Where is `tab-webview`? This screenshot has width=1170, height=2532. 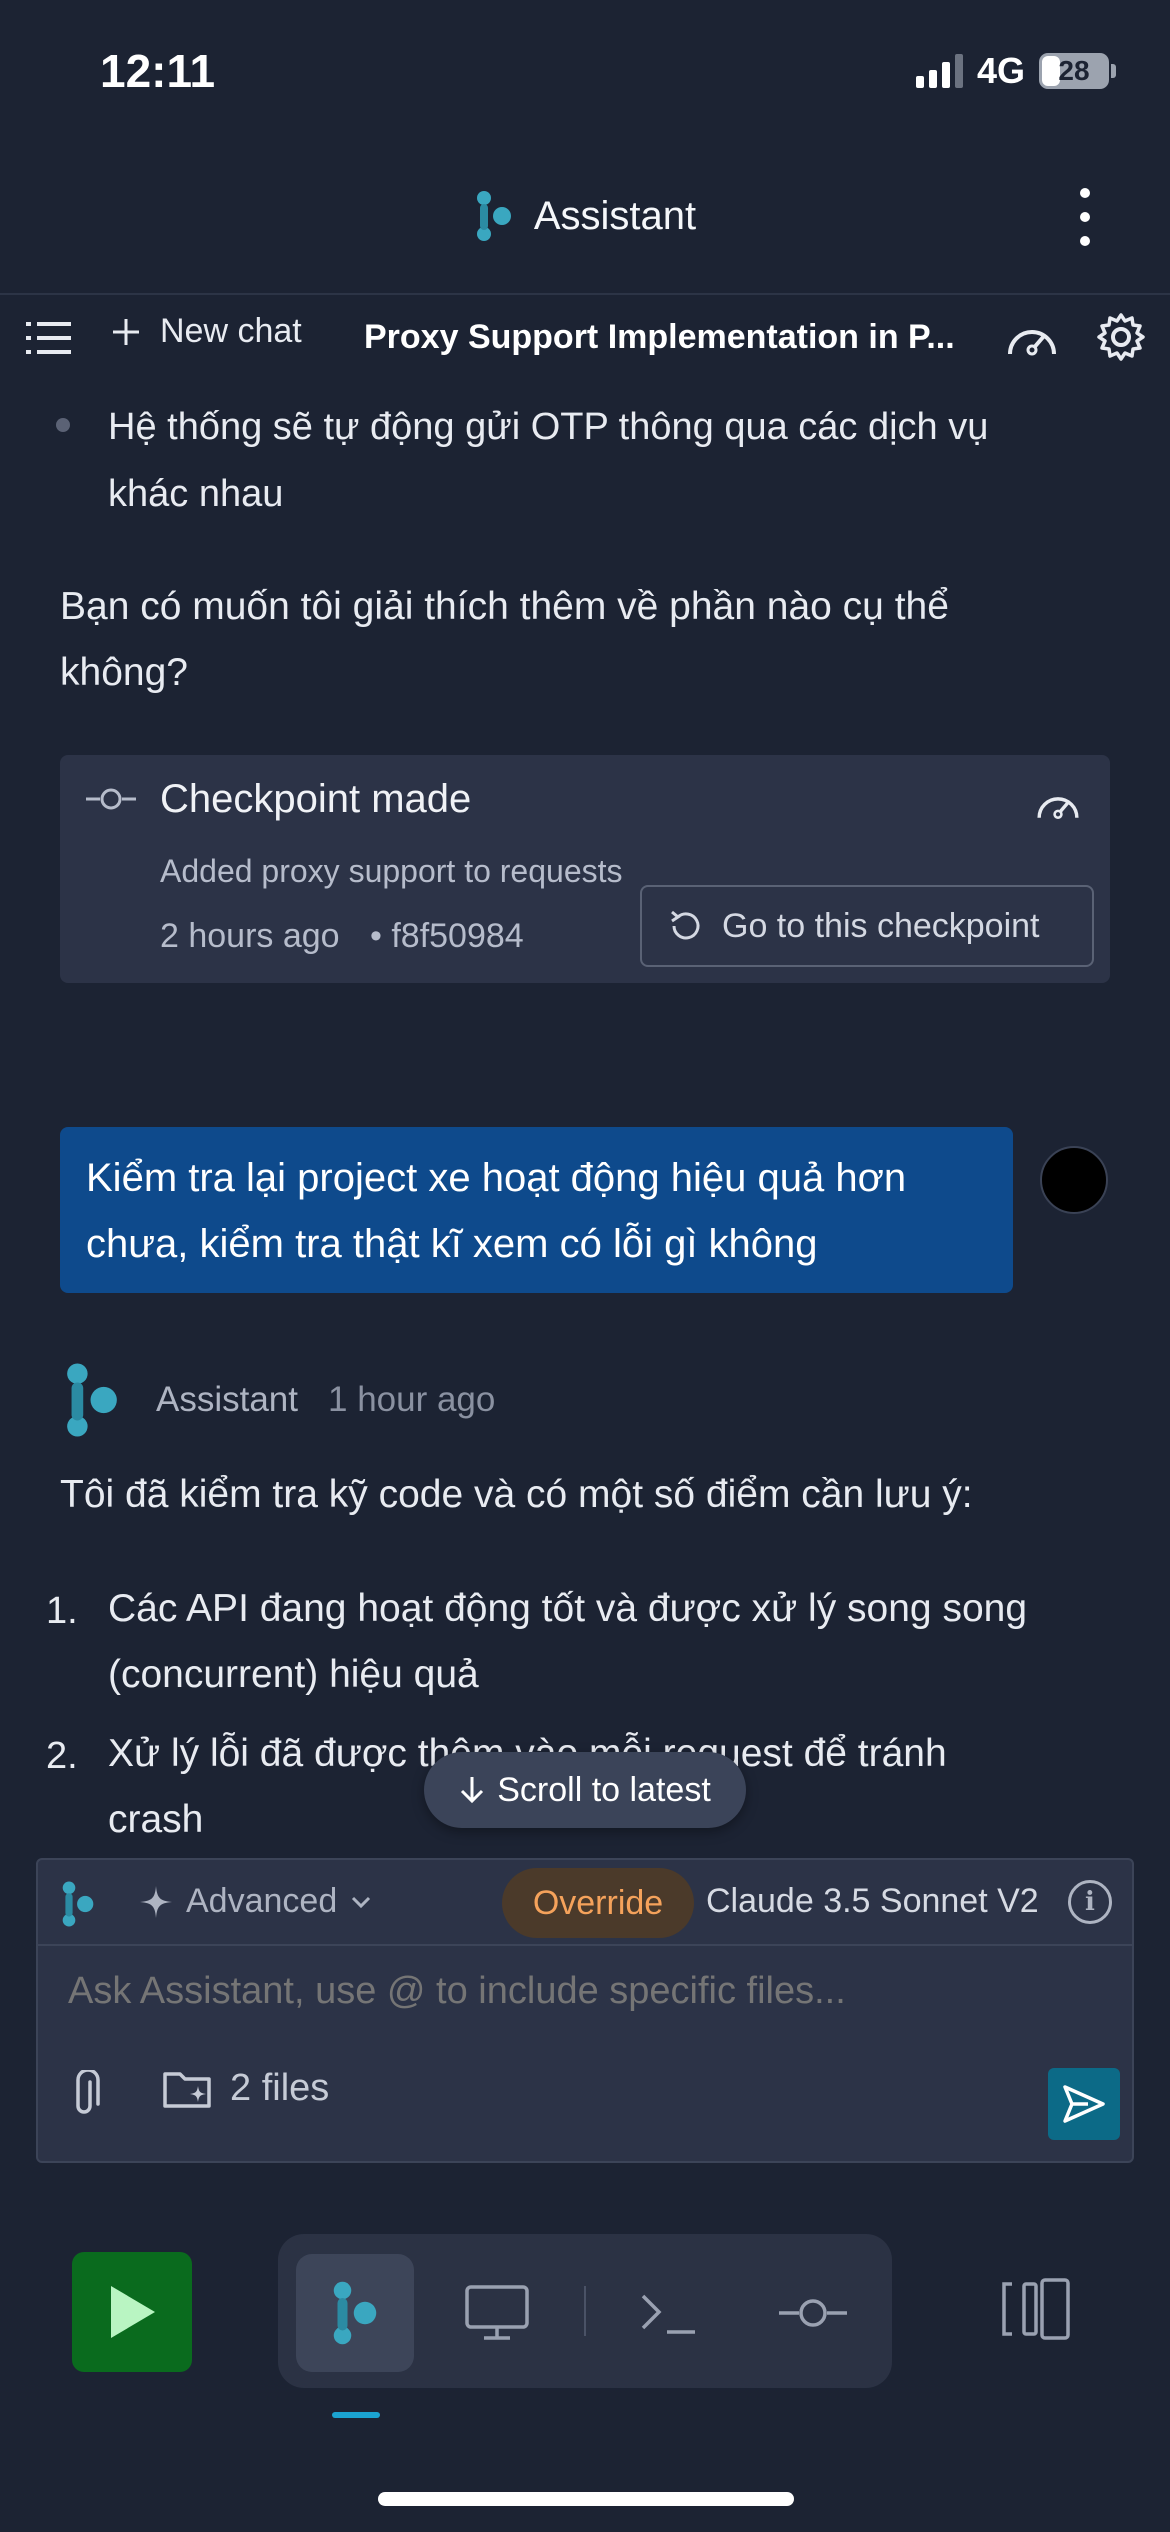
tab-webview is located at coordinates (497, 2313).